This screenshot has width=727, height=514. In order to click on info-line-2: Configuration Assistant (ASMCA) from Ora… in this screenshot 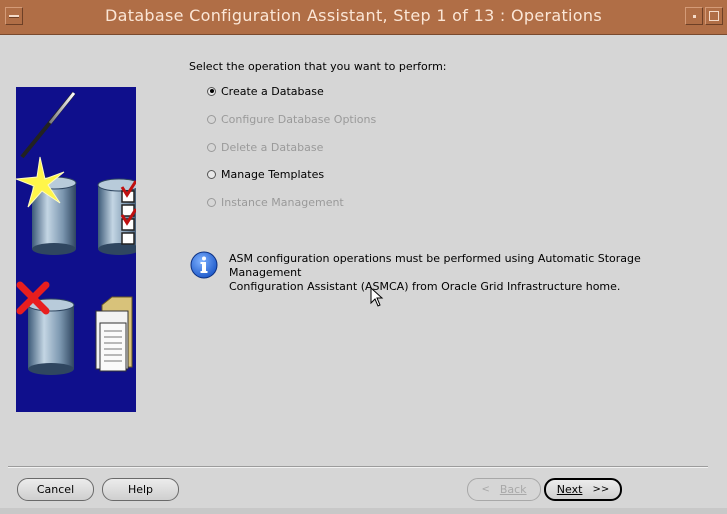, I will do `click(425, 286)`.